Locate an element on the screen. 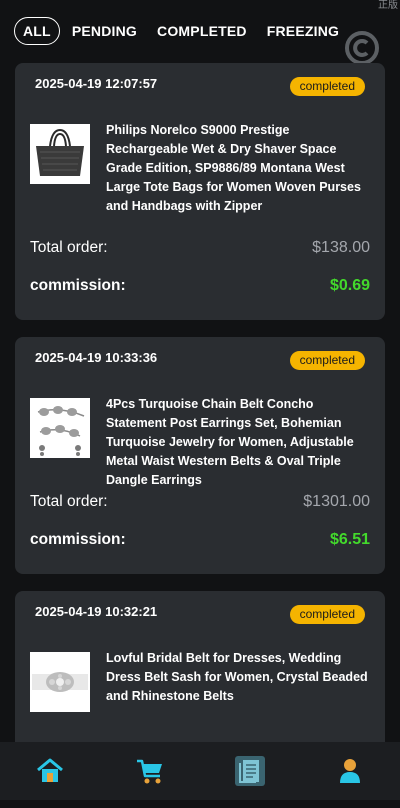 This screenshot has width=400, height=808. tote-bag-image is located at coordinates (60, 154).